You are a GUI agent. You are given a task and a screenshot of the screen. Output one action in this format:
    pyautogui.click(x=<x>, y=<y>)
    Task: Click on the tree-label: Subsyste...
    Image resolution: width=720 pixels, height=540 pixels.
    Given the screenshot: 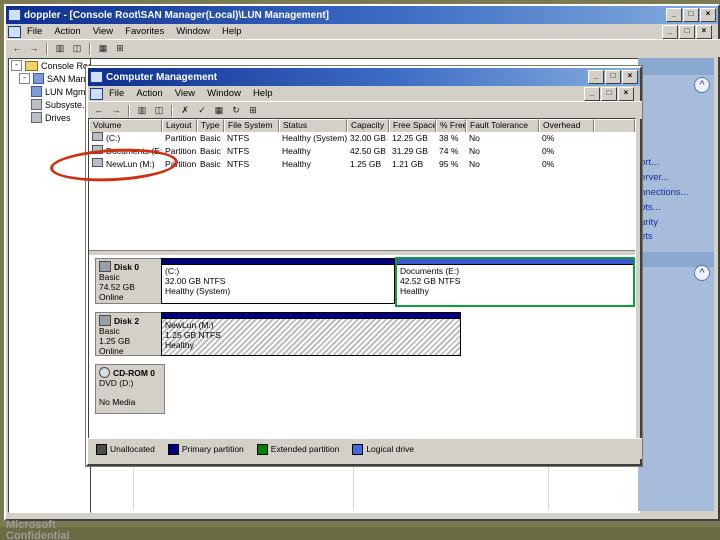 What is the action you would take?
    pyautogui.click(x=67, y=104)
    